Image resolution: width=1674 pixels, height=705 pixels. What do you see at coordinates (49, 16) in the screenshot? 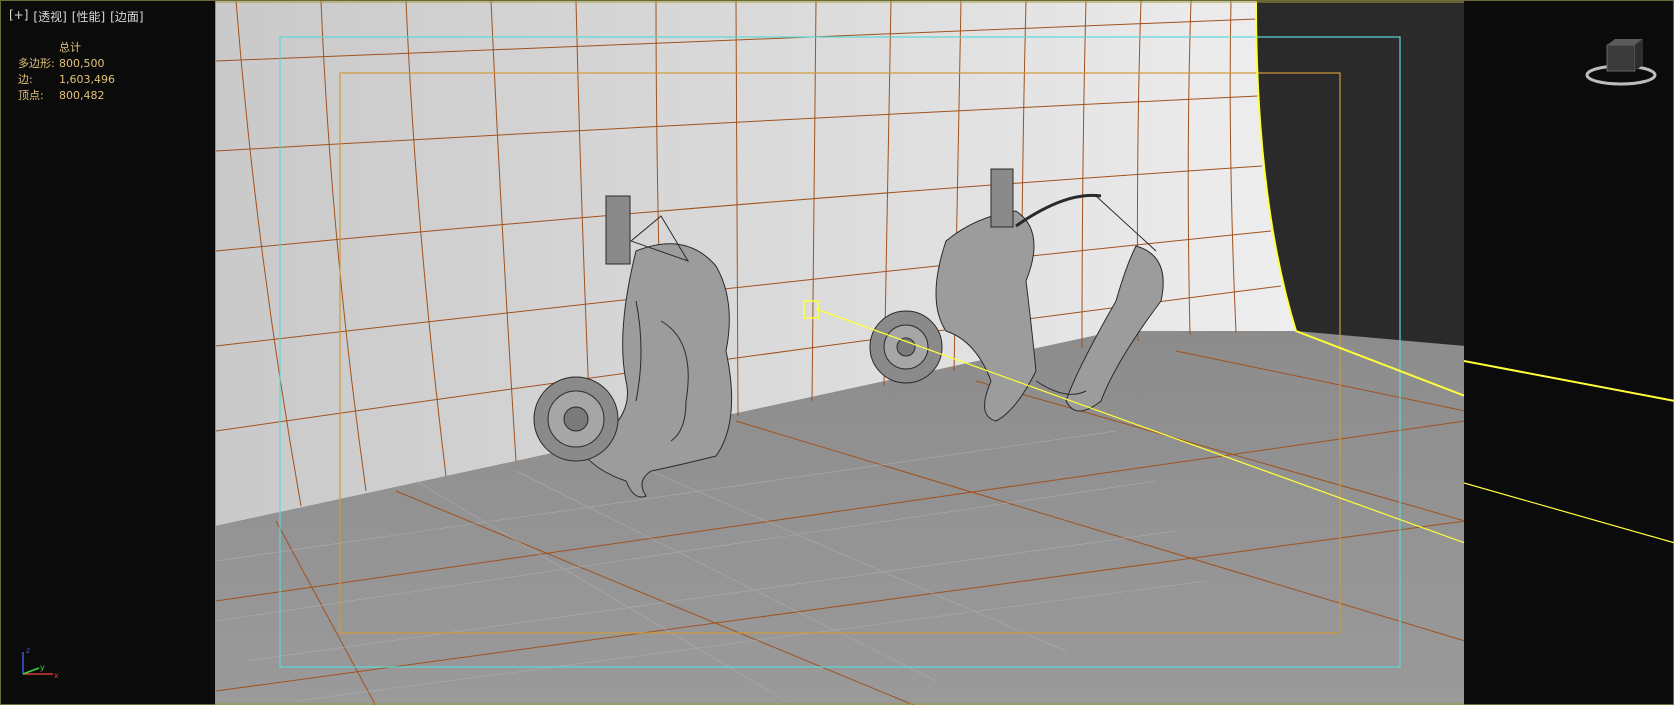
I see `viewport-view-menu: [透视]` at bounding box center [49, 16].